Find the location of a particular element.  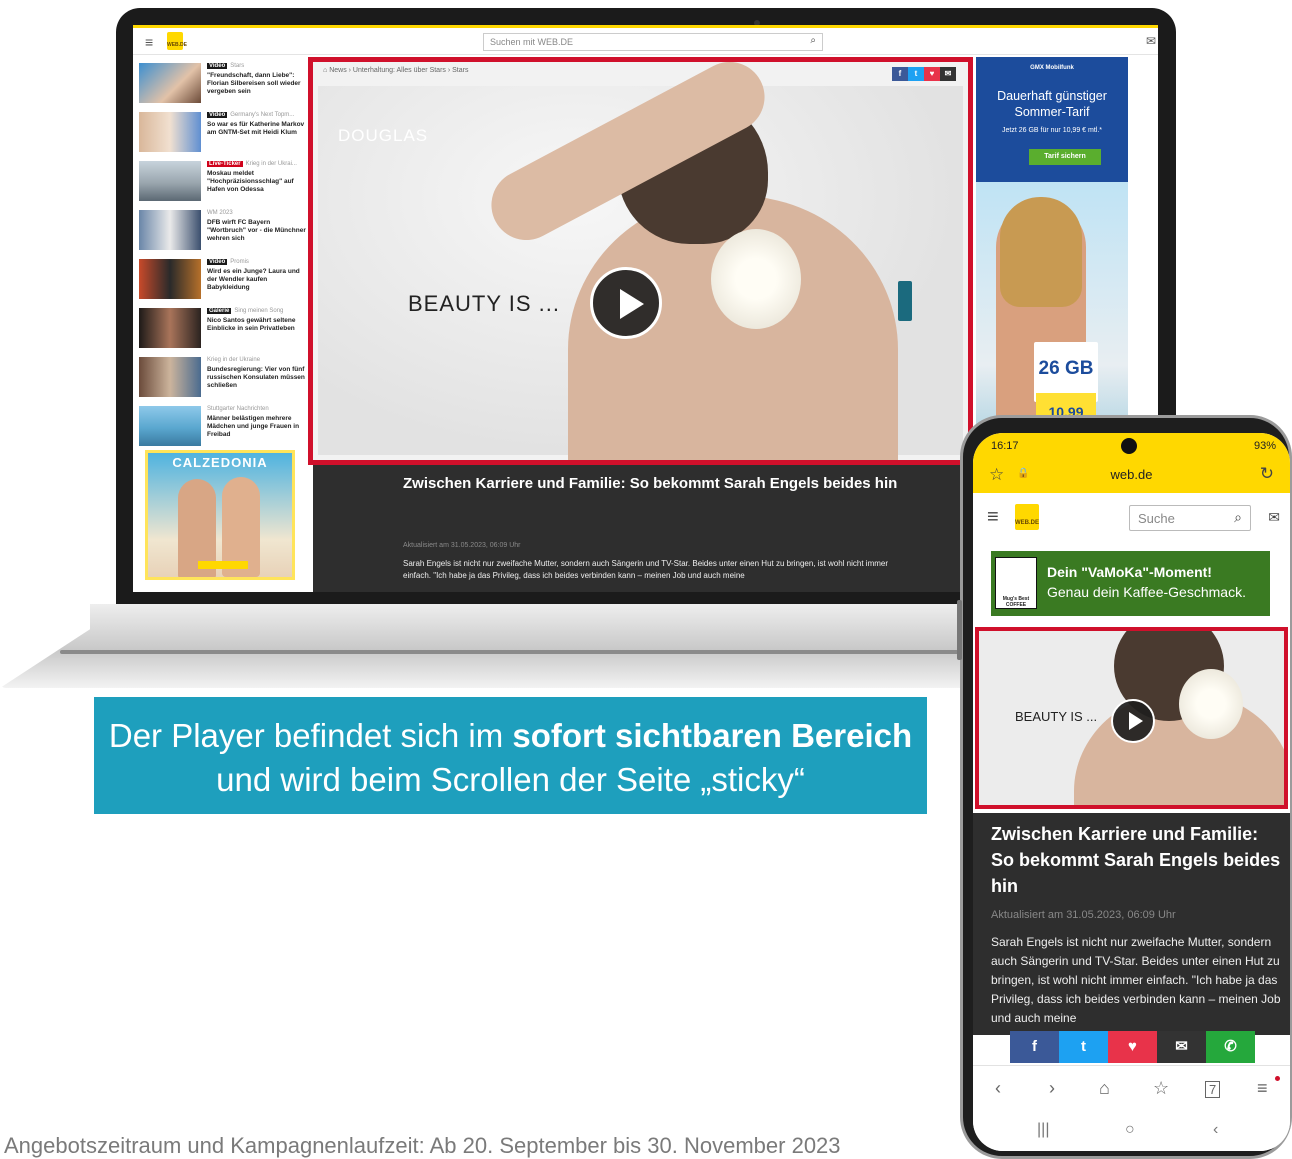

forward-icon: › is located at coordinates (1052, 1088).